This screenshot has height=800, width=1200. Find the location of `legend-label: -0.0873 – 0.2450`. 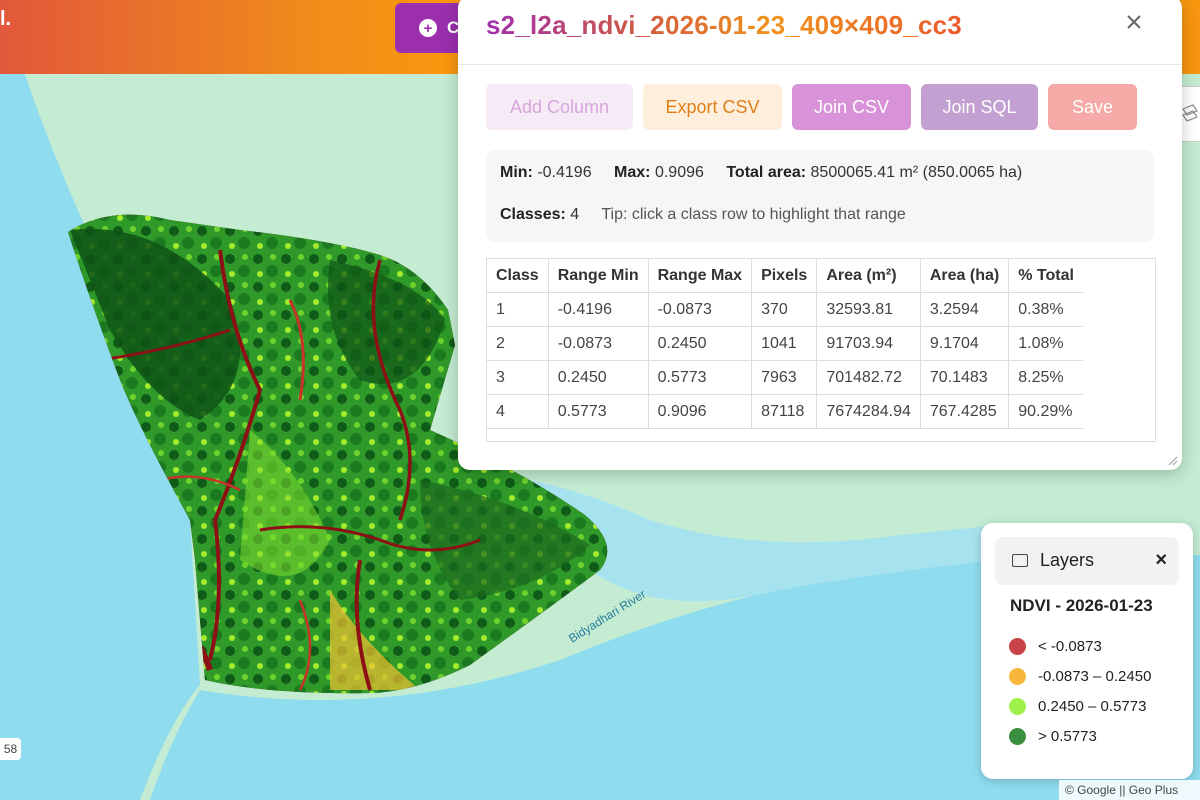

legend-label: -0.0873 – 0.2450 is located at coordinates (1095, 676).